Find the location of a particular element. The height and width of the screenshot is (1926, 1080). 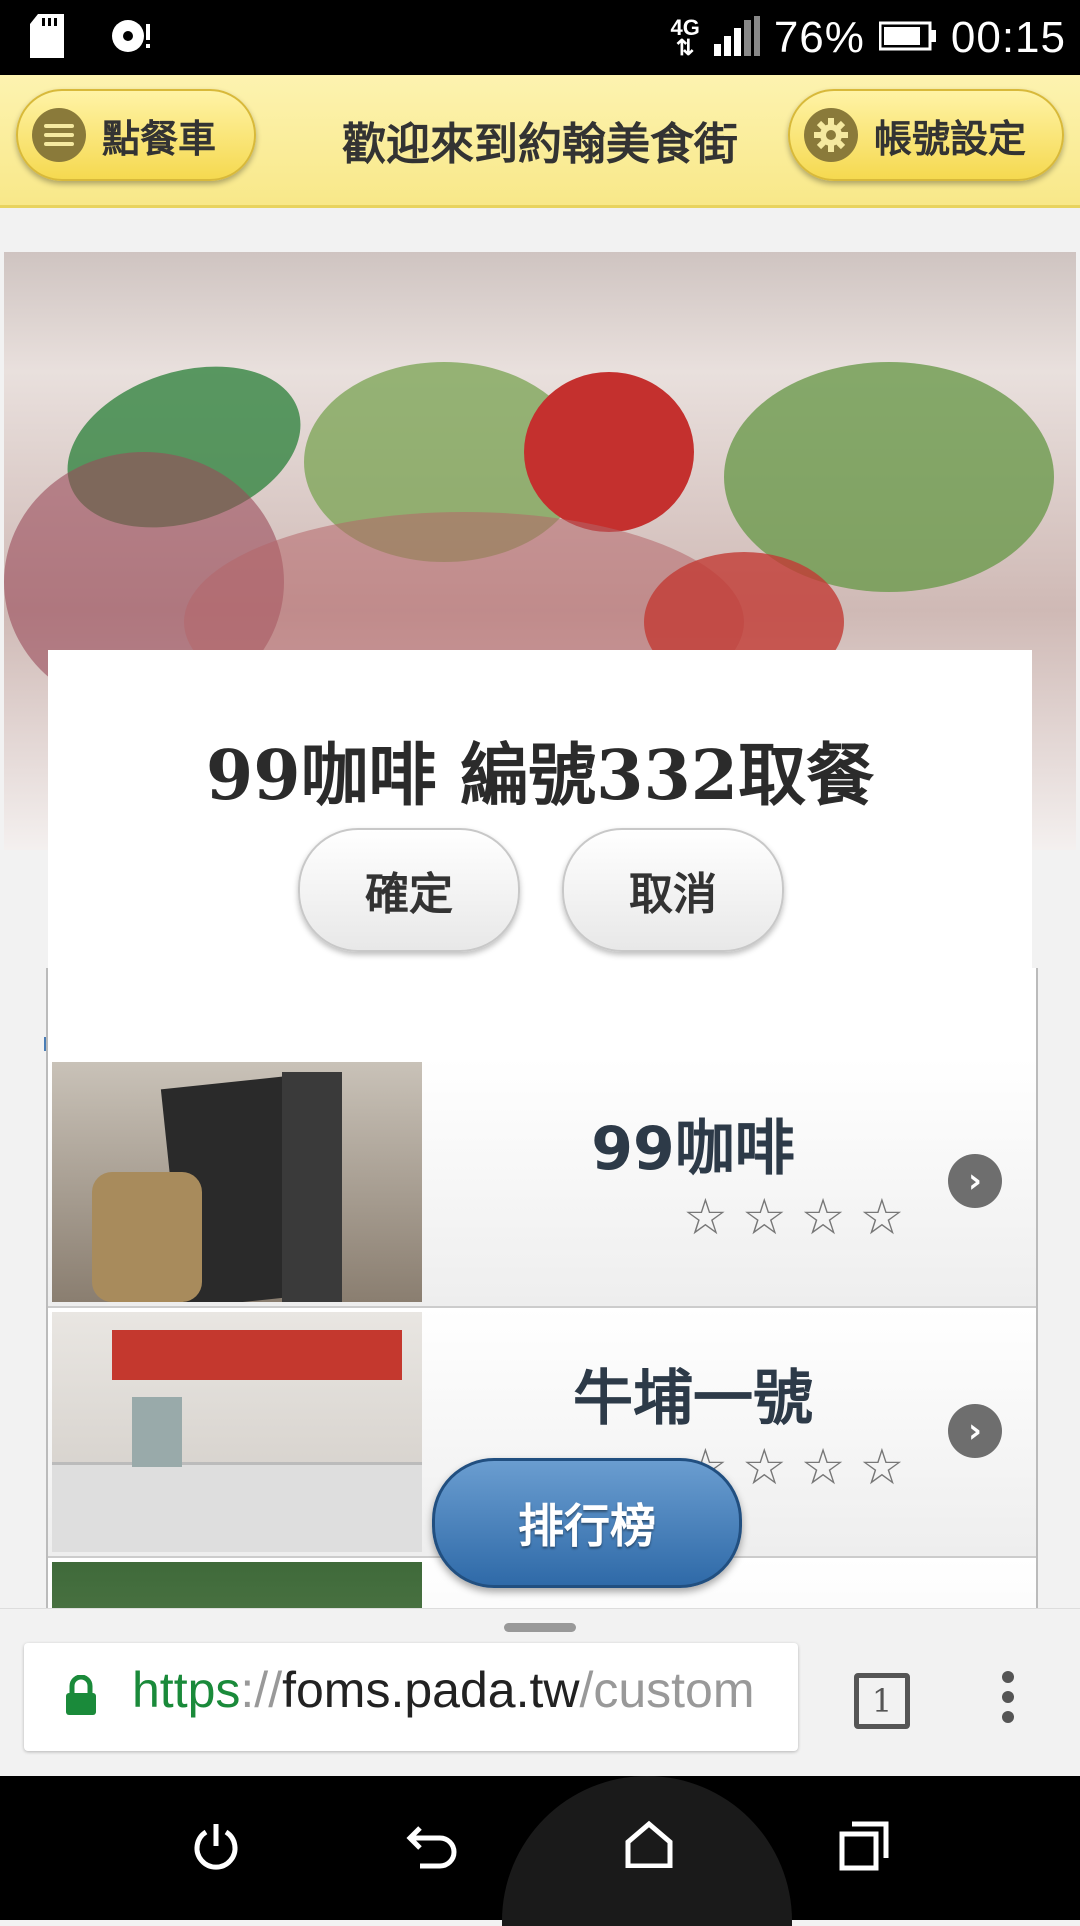

hero-image-tomato is located at coordinates (609, 452).